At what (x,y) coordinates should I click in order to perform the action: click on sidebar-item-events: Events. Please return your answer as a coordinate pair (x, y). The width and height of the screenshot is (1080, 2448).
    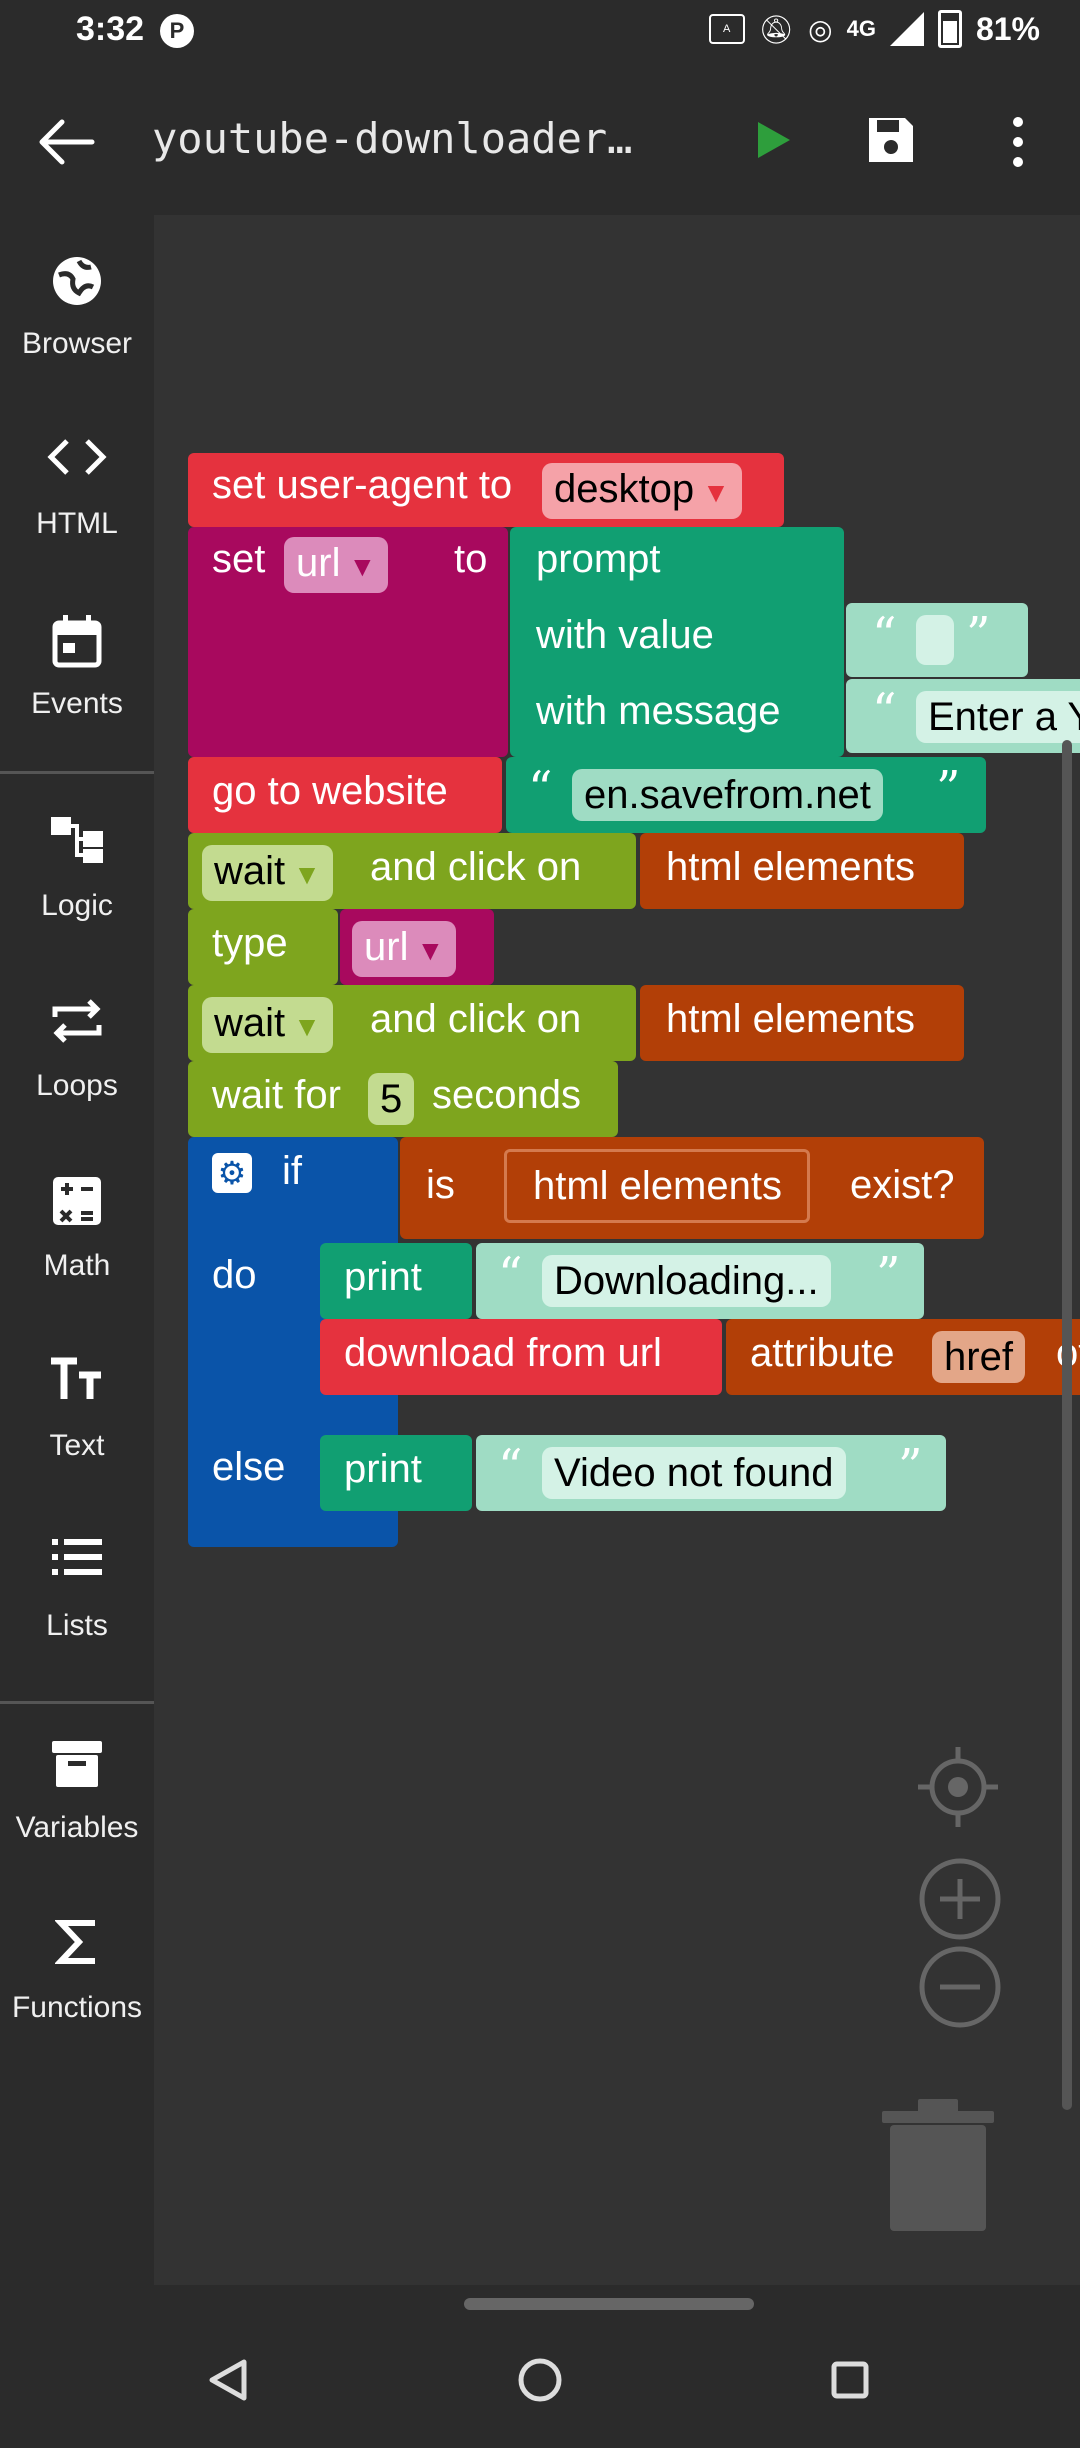
    Looking at the image, I should click on (77, 660).